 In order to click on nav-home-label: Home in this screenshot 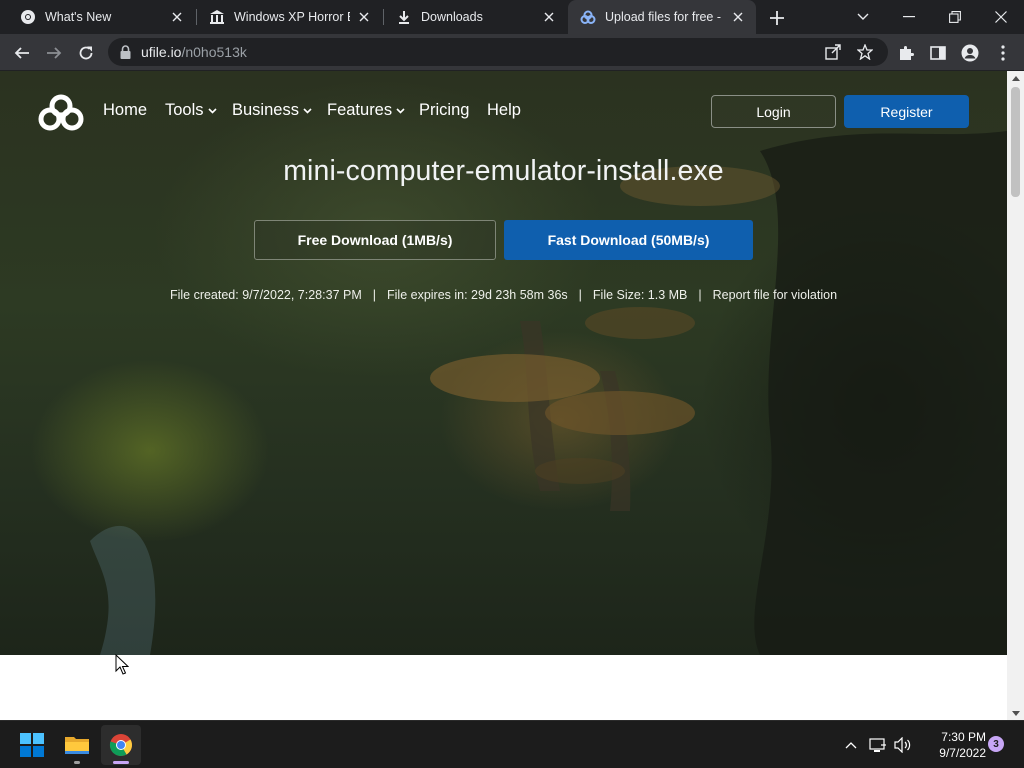, I will do `click(125, 110)`.